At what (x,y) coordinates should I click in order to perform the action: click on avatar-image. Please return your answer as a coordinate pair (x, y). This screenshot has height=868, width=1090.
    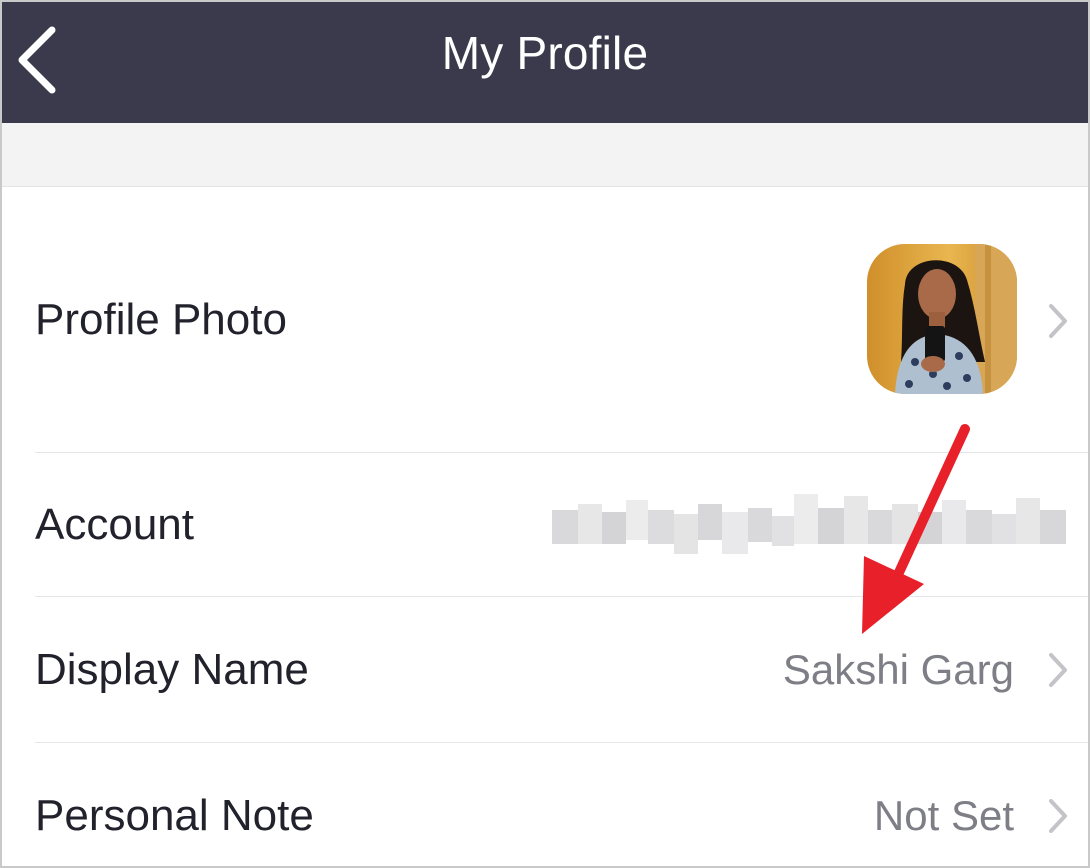
    Looking at the image, I should click on (942, 319).